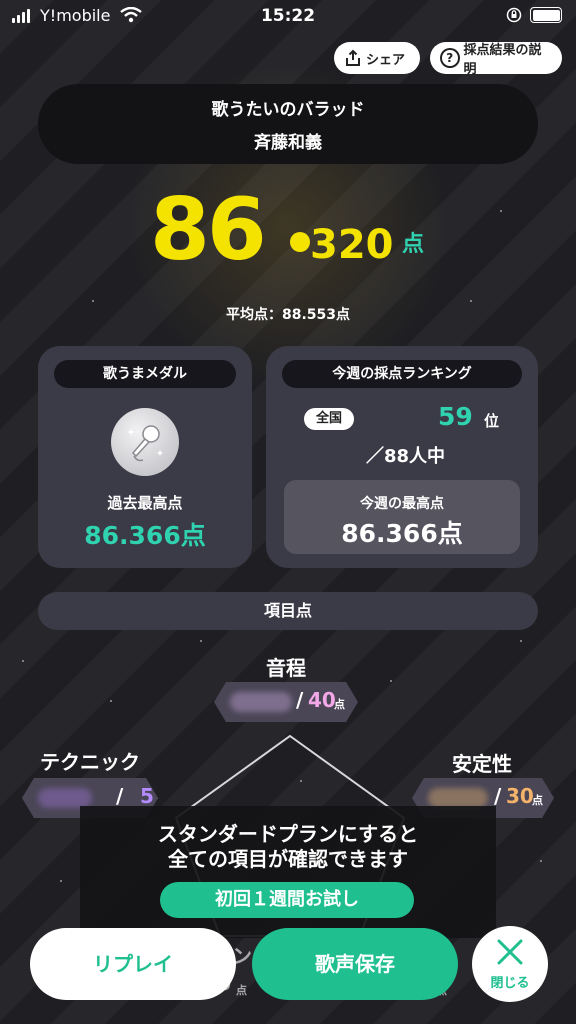  What do you see at coordinates (514, 15) in the screenshot?
I see `orientation-lock-icon` at bounding box center [514, 15].